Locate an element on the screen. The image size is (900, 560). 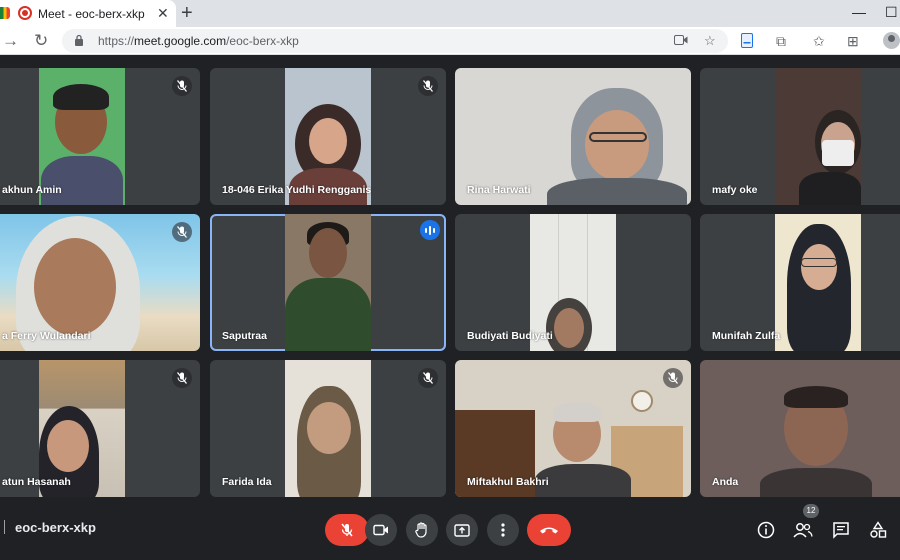
participant-tile: Munifah Zulfa is located at coordinates (800, 282).